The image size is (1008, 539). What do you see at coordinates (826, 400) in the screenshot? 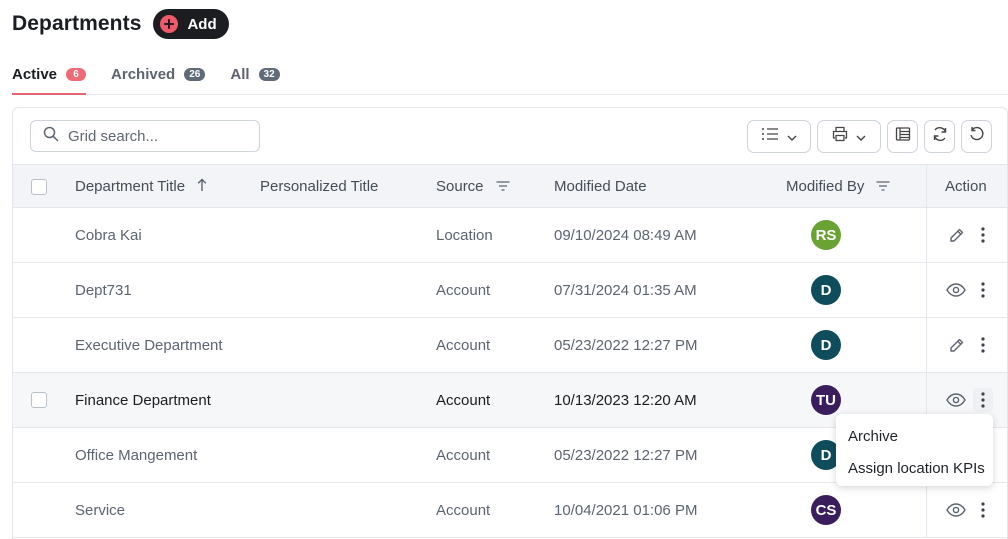
I see `avatar: TU` at bounding box center [826, 400].